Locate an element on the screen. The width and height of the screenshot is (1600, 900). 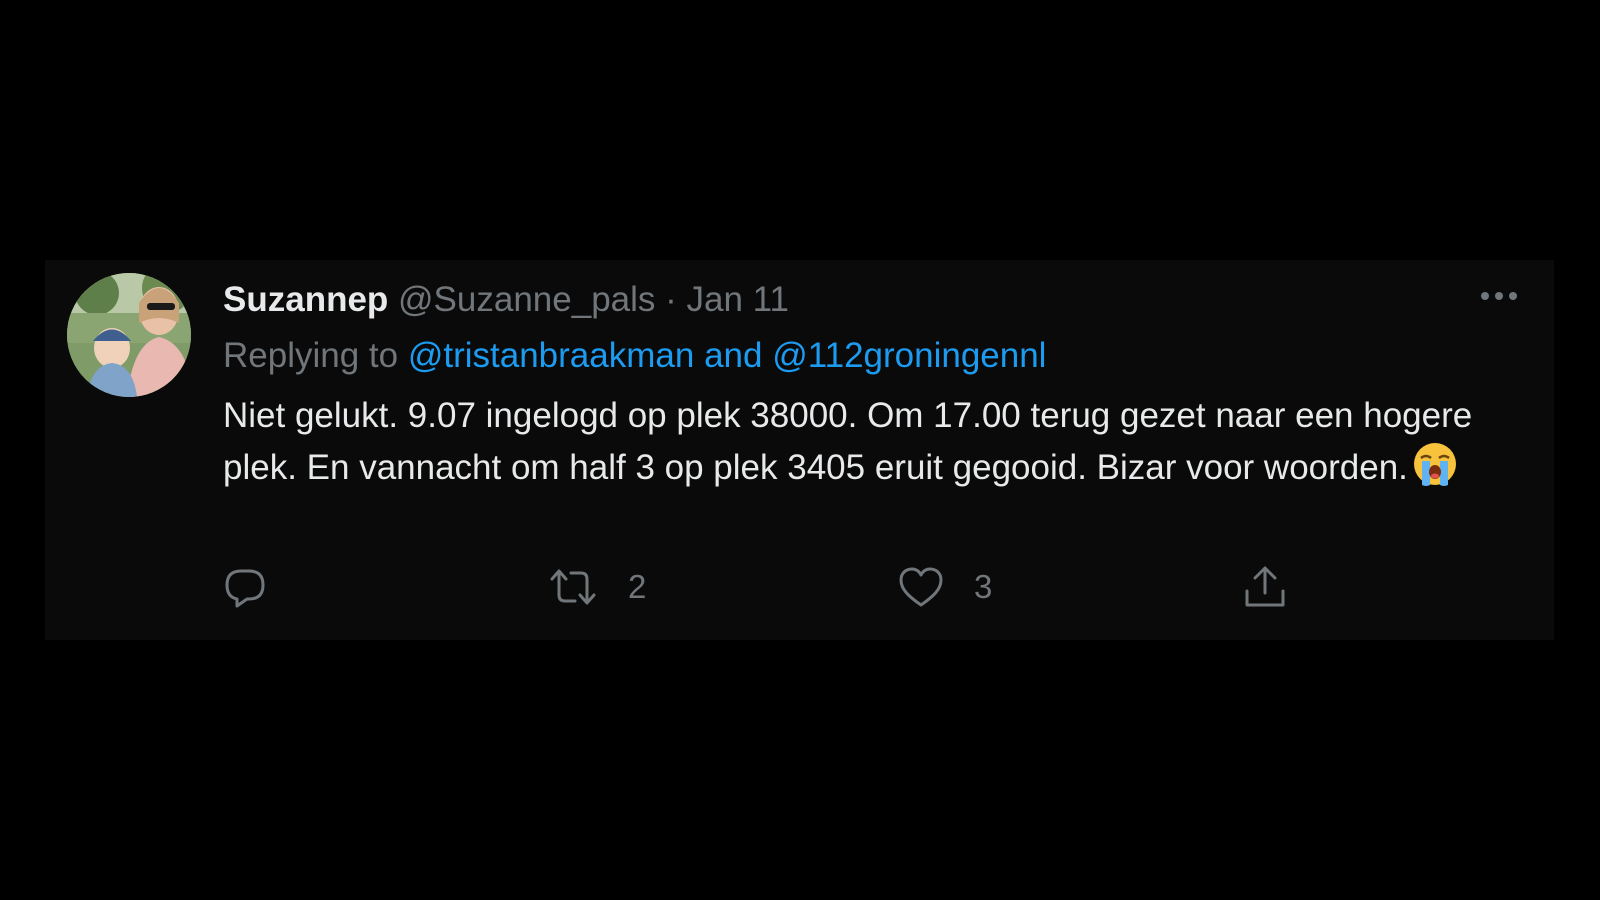
display-name: Suzannep is located at coordinates (305, 299).